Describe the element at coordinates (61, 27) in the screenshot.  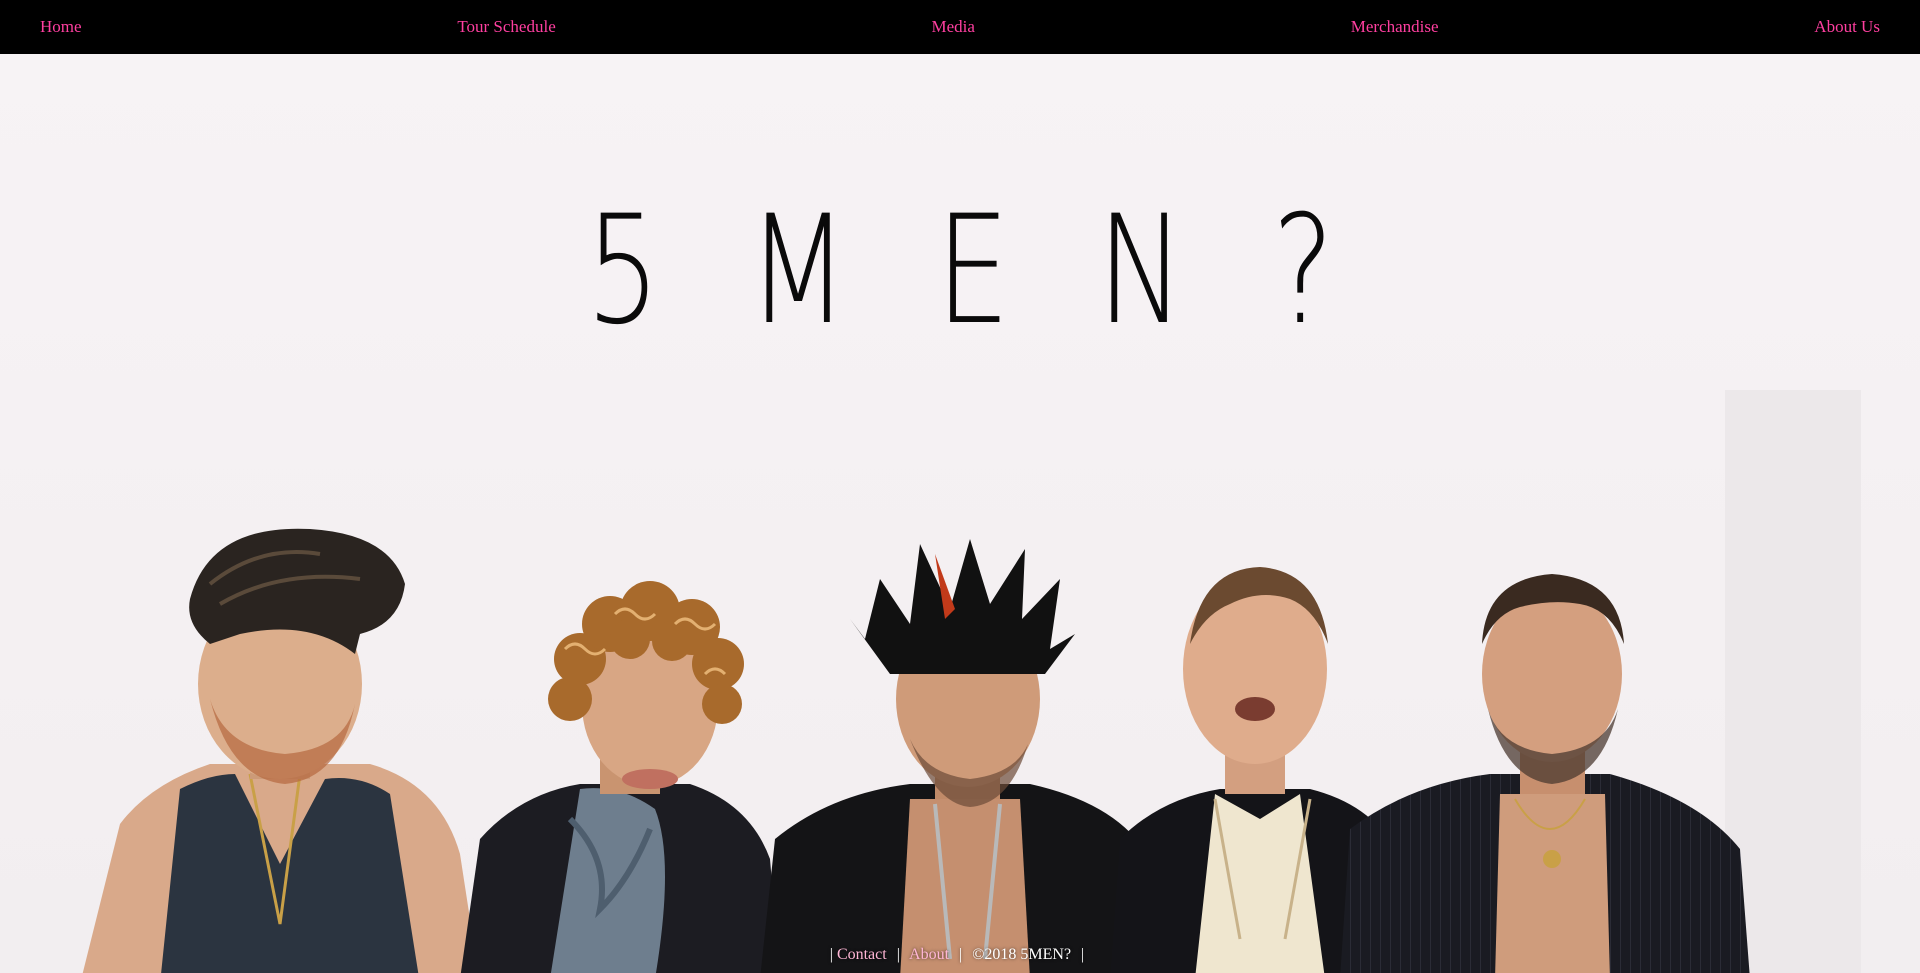
I see `nav-home-link: Home` at that location.